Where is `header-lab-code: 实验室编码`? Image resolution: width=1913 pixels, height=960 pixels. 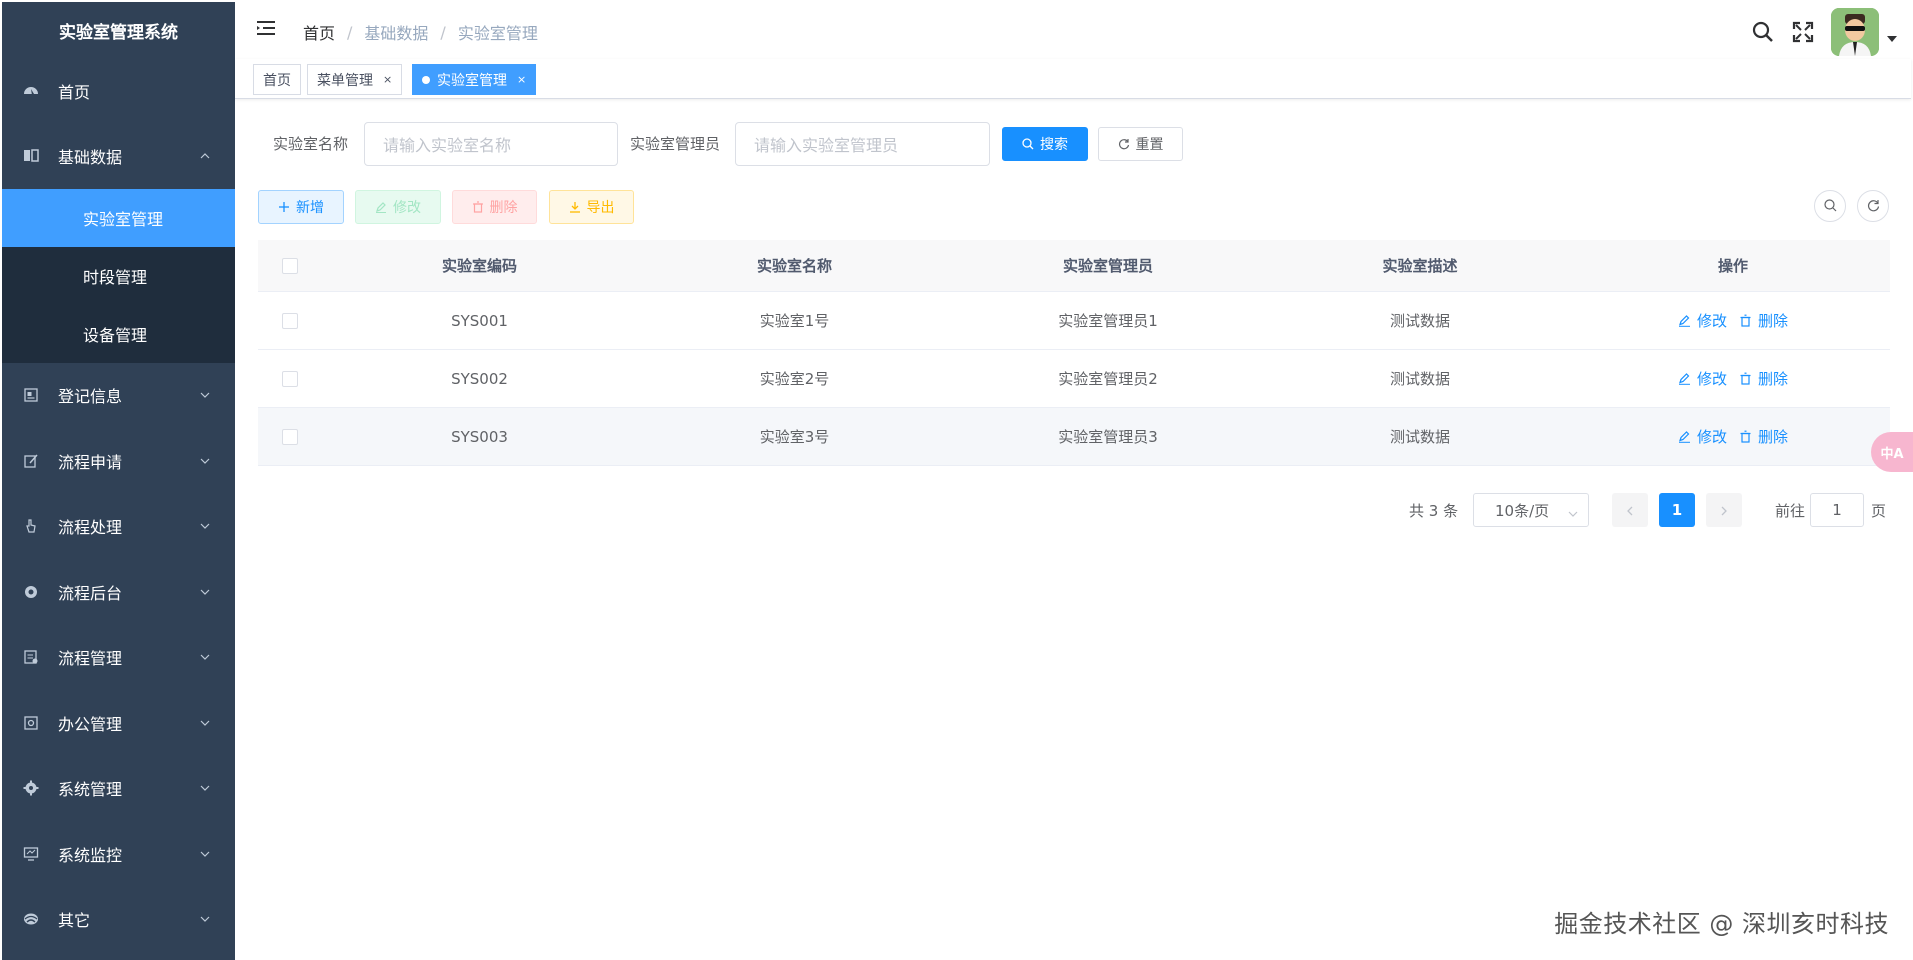 header-lab-code: 实验室编码 is located at coordinates (479, 266).